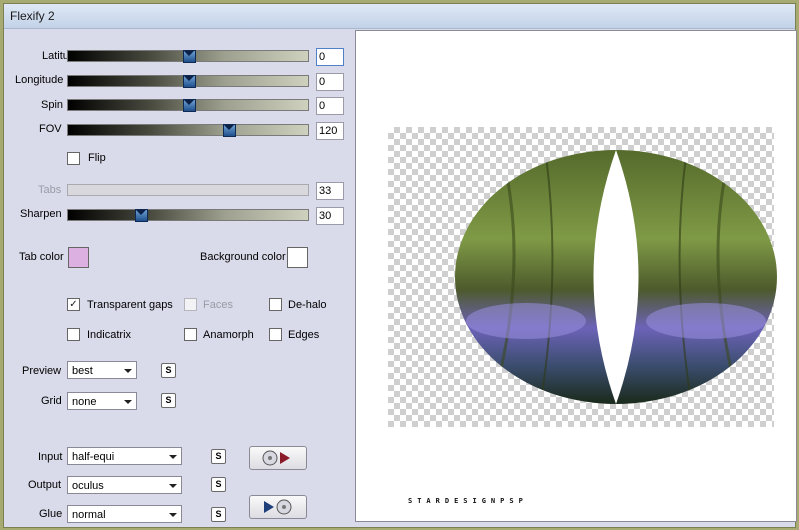 This screenshot has height=530, width=799. Describe the element at coordinates (51, 514) in the screenshot. I see `glue-label: Glue` at that location.